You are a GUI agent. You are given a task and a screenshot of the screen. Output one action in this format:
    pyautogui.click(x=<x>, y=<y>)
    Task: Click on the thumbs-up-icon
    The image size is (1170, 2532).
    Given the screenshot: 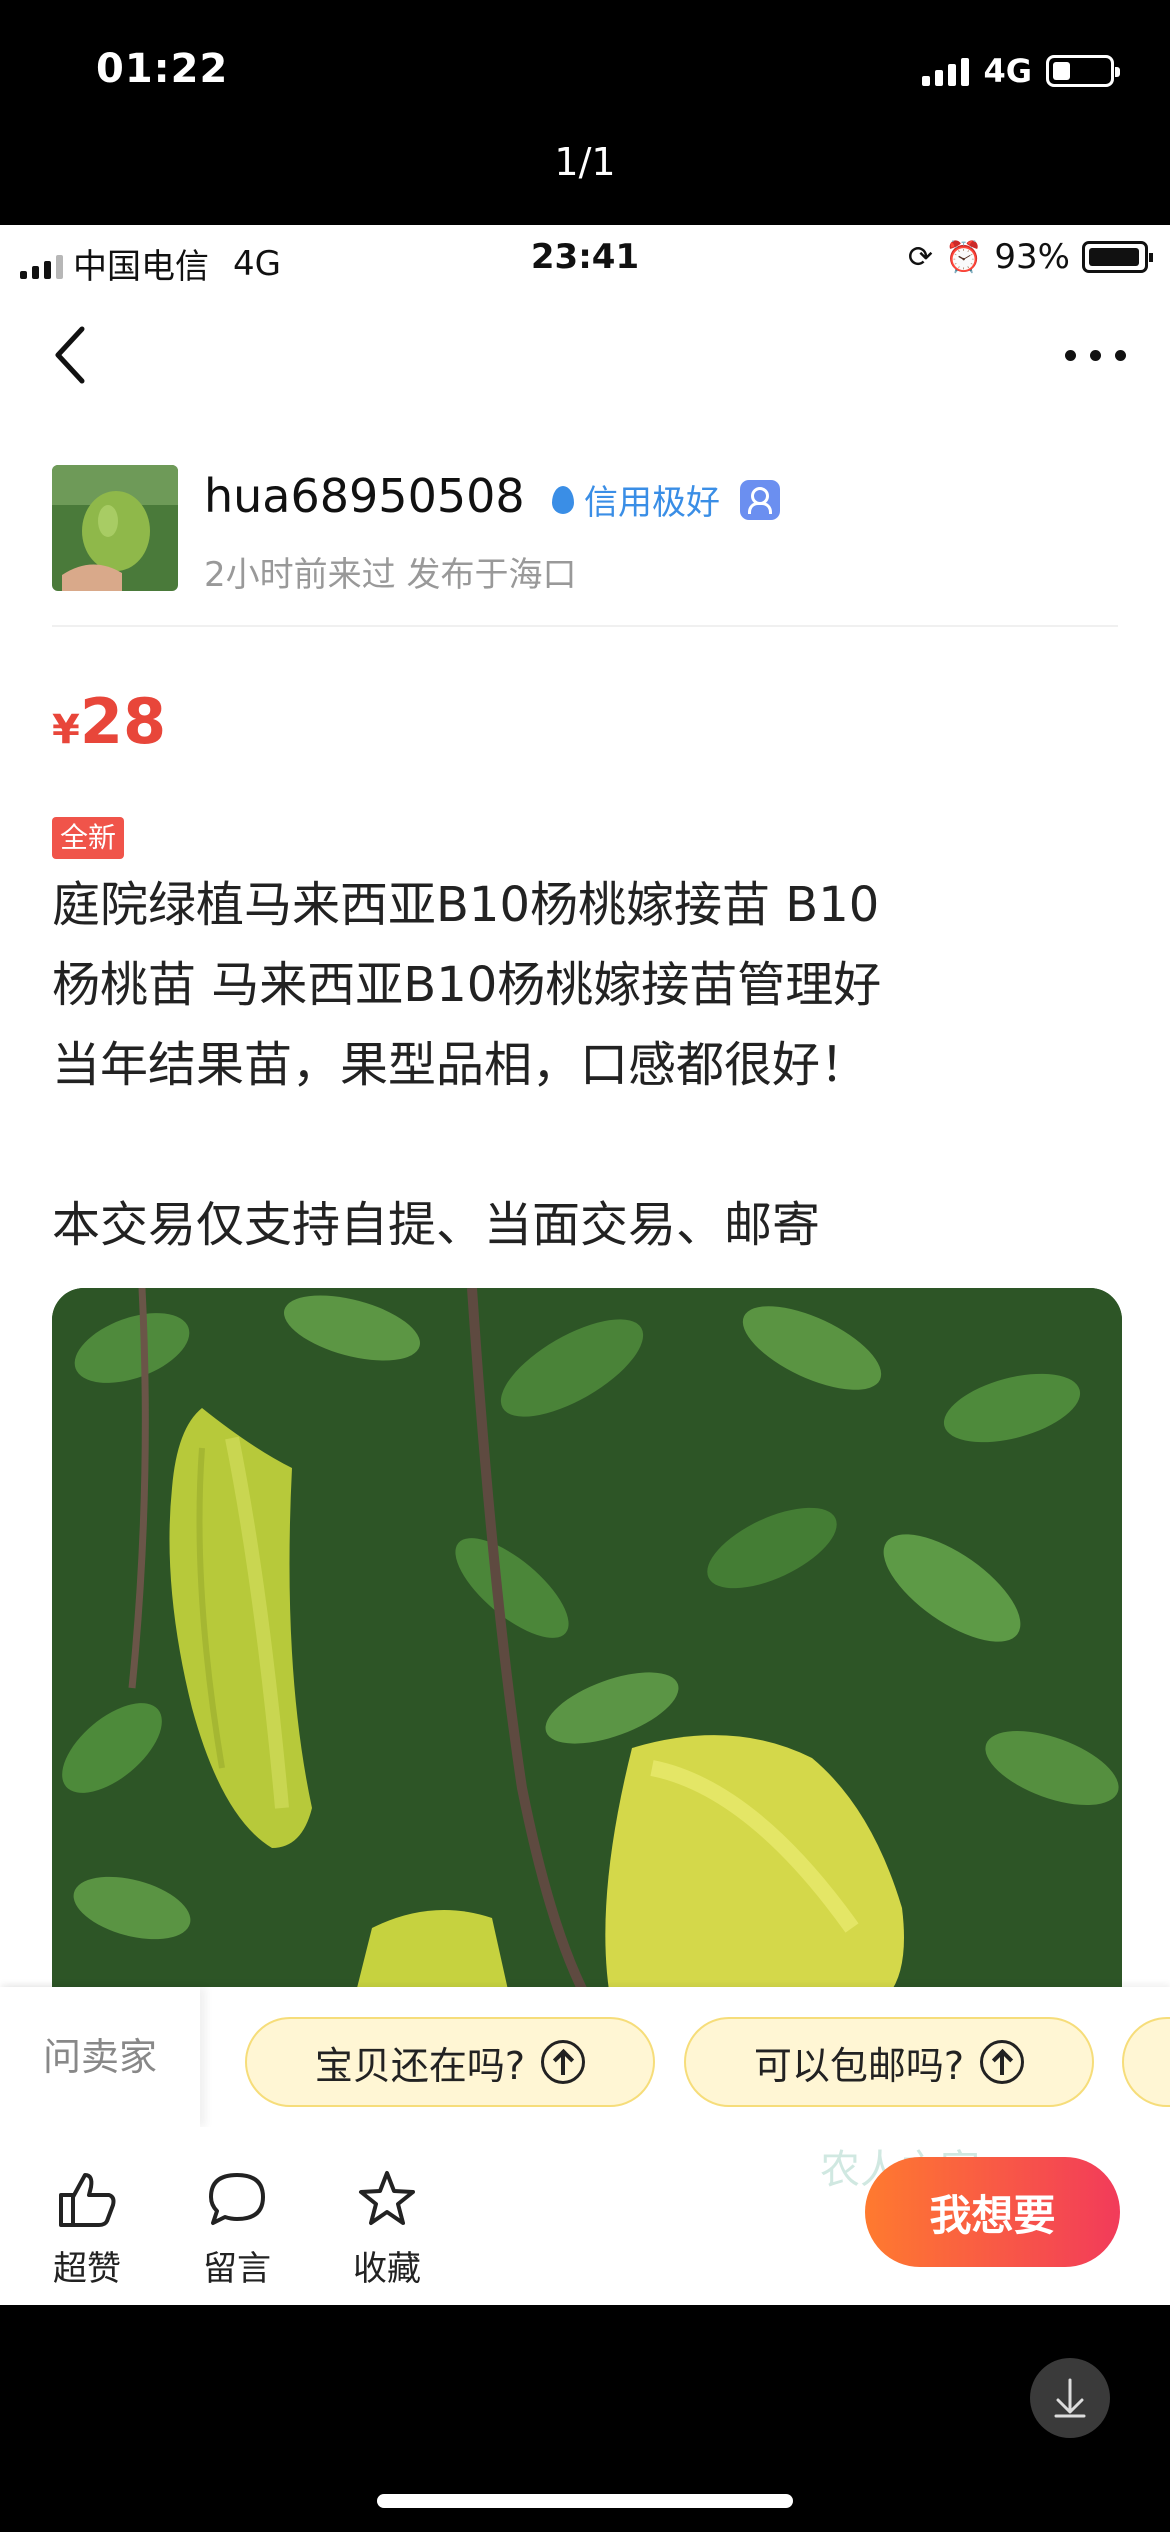 What is the action you would take?
    pyautogui.click(x=87, y=2200)
    